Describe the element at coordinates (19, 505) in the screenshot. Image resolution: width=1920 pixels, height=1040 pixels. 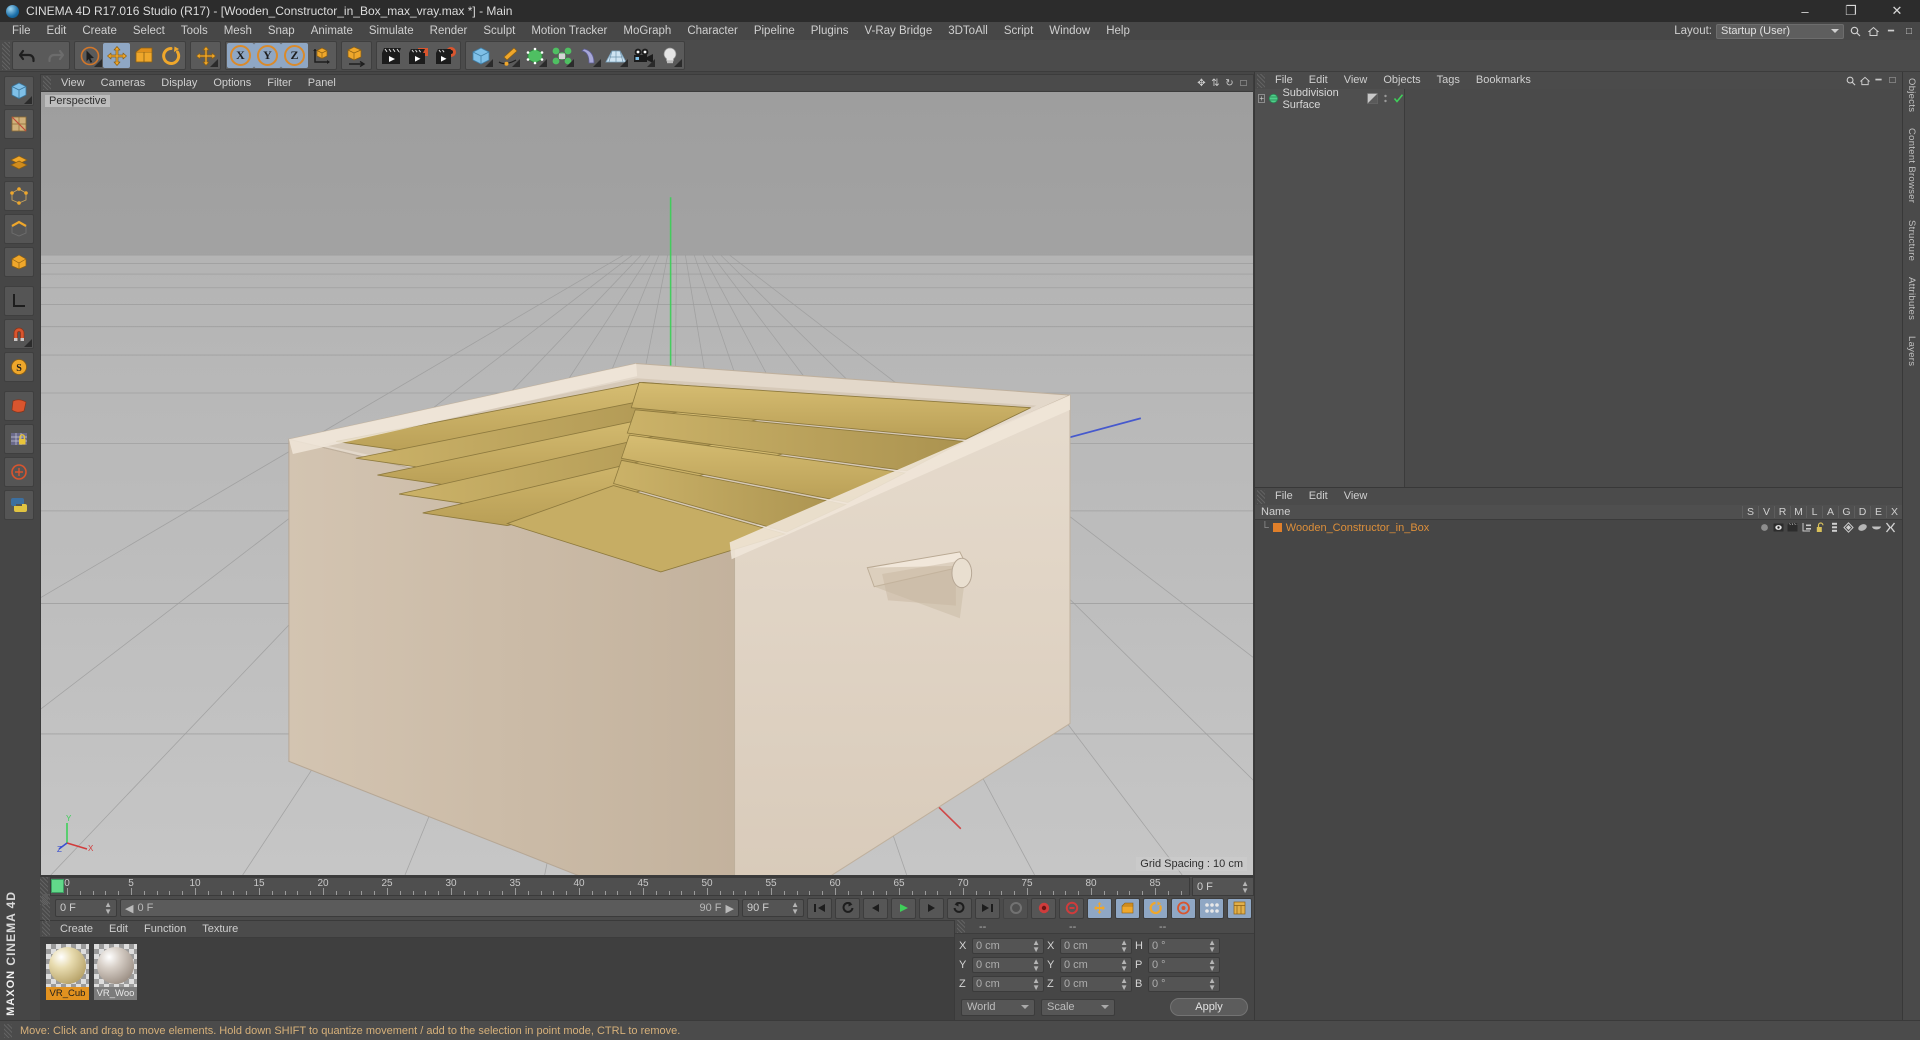
I see `python-script` at that location.